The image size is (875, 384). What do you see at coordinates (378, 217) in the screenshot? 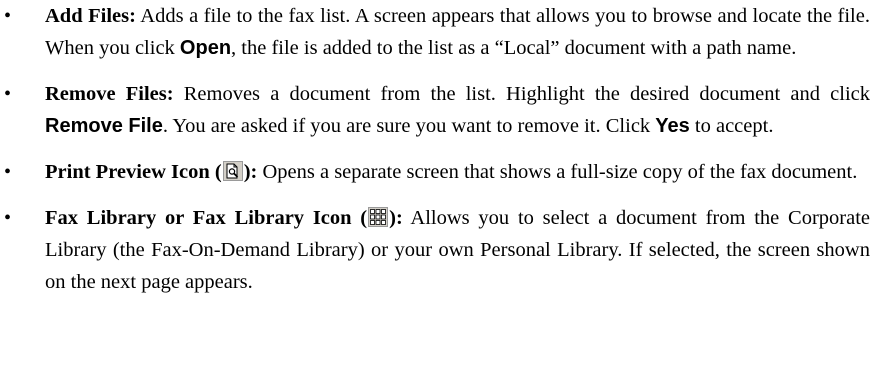
I see `fax-library-icon` at bounding box center [378, 217].